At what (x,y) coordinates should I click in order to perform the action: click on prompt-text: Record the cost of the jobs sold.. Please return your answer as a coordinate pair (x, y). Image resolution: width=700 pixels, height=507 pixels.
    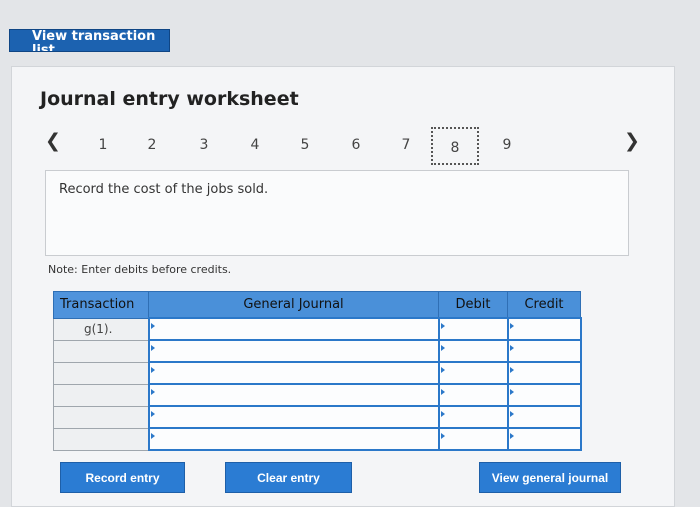
    Looking at the image, I should click on (164, 189).